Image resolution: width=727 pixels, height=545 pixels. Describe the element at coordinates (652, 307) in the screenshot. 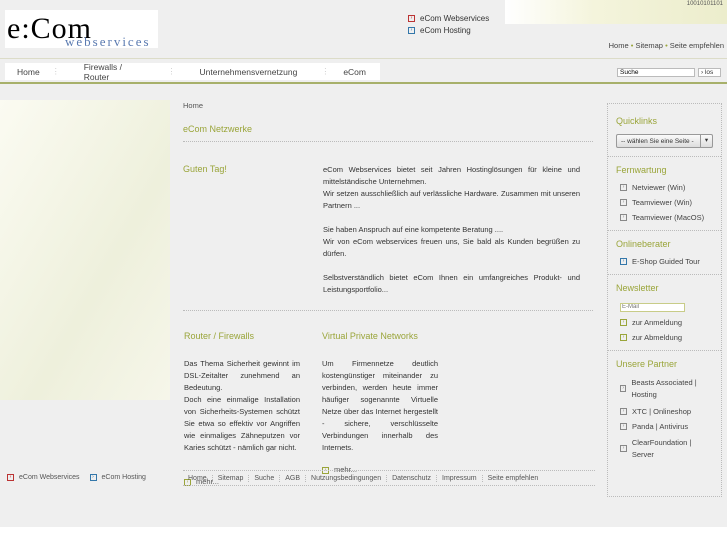

I see `newsletter-email-input` at that location.